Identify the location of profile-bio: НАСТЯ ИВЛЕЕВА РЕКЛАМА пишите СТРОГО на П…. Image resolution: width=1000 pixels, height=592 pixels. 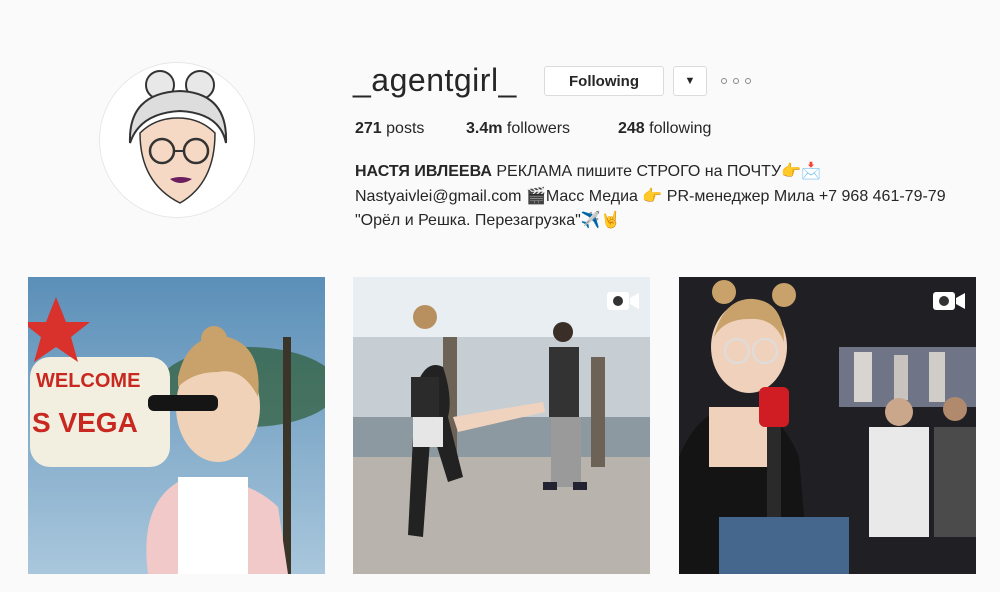
(650, 197).